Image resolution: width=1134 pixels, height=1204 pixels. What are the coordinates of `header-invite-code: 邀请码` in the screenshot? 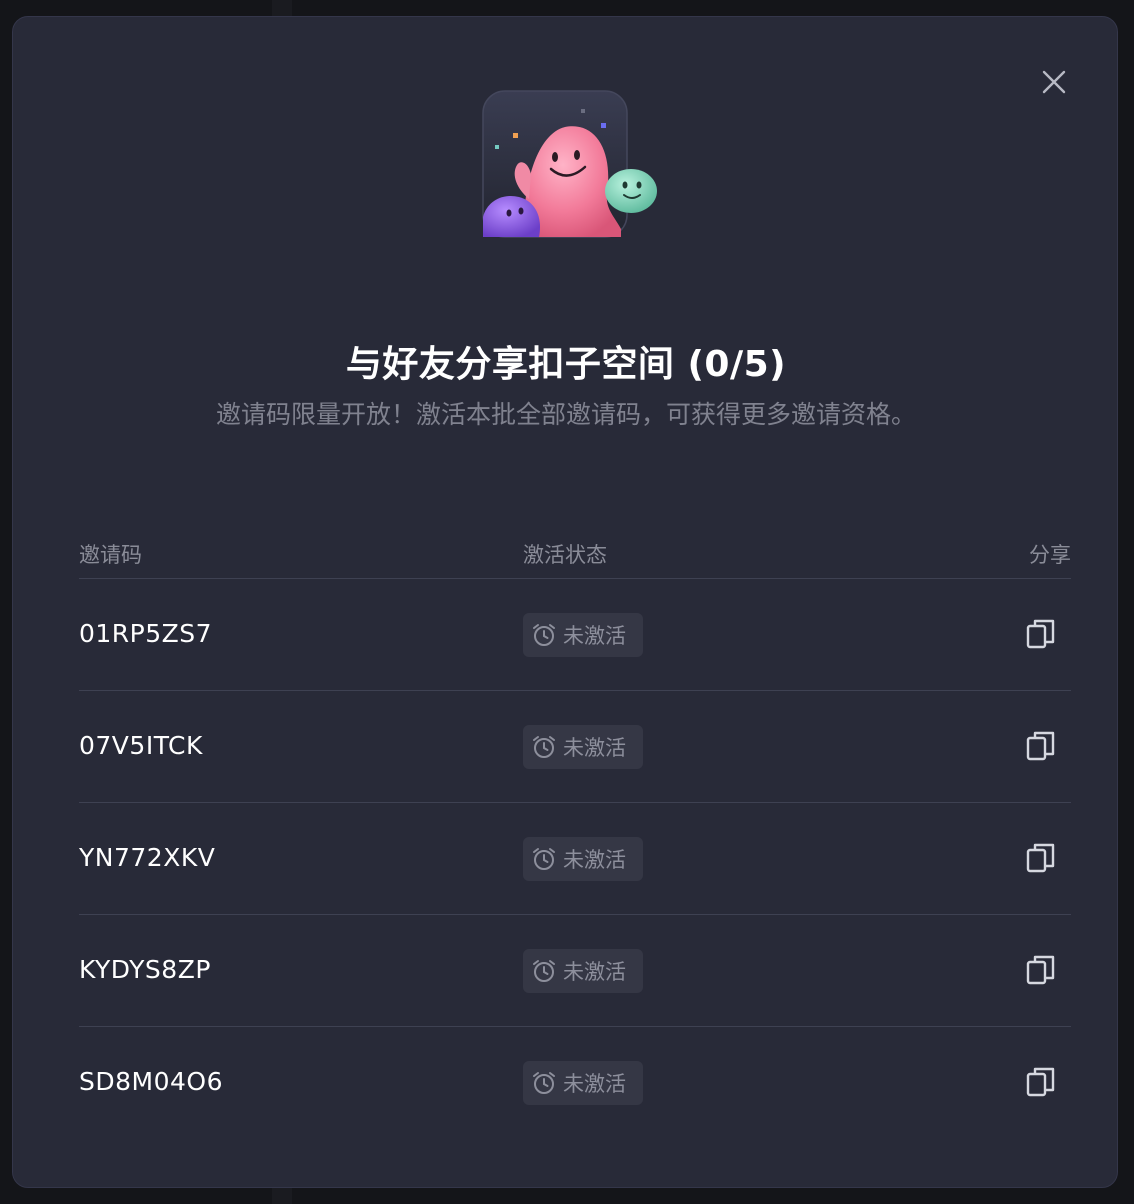 It's located at (110, 555).